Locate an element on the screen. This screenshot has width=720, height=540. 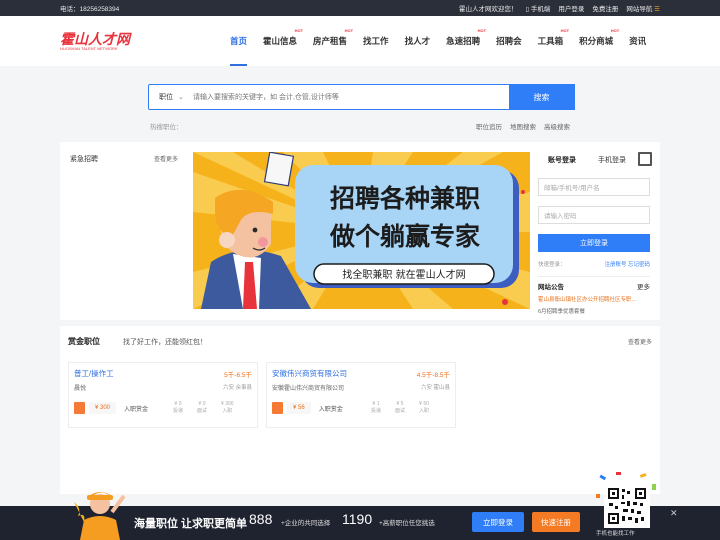
quick-login-label: 快速登录： is located at coordinates (552, 265).